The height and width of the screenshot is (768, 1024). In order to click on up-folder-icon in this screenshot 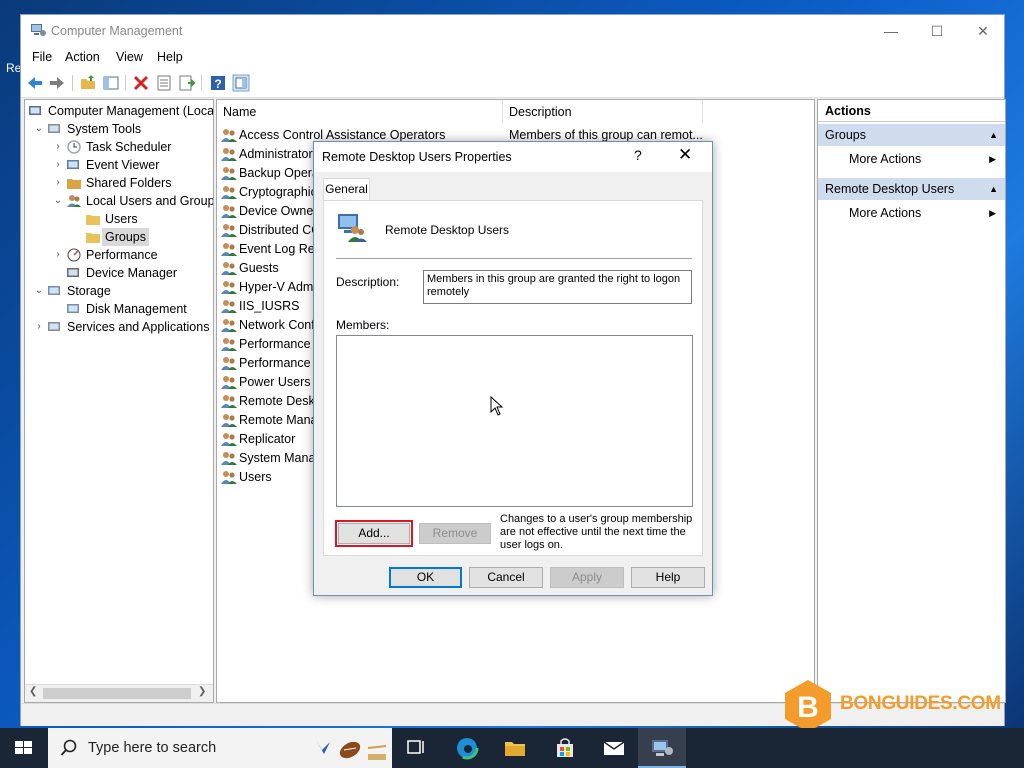, I will do `click(88, 83)`.